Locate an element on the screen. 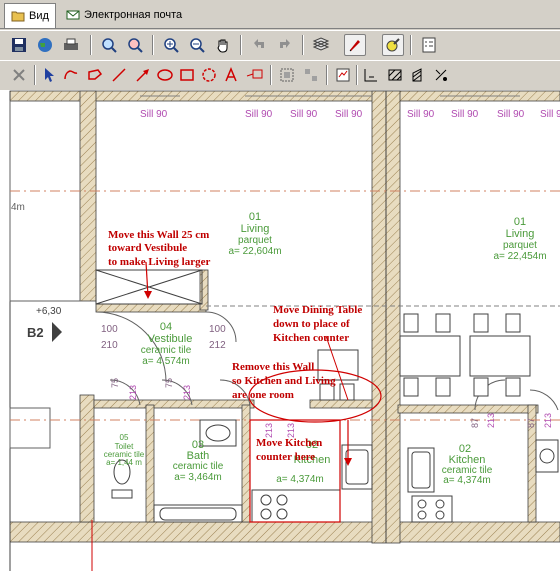 This screenshot has width=560, height=571. cloud-button is located at coordinates (71, 75).